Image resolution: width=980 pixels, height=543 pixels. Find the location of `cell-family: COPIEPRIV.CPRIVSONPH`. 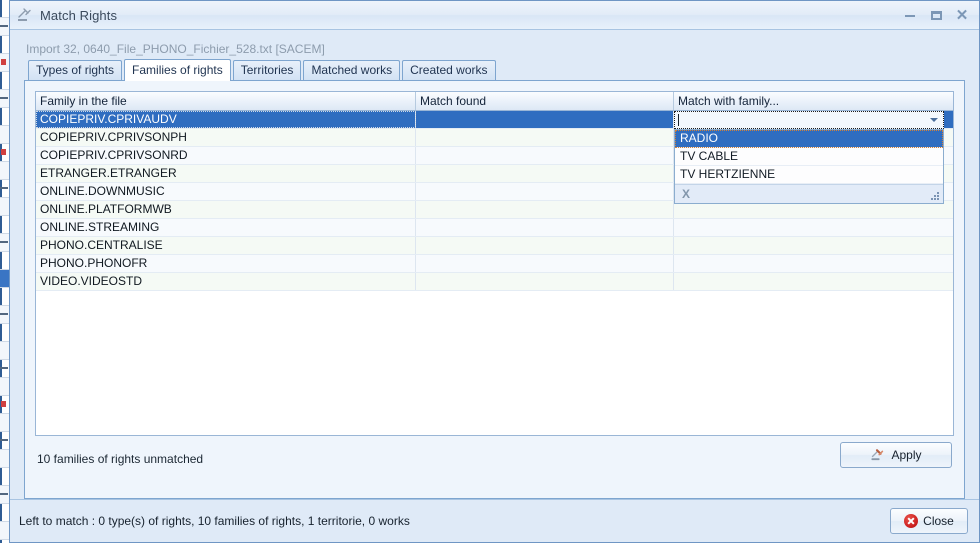

cell-family: COPIEPRIV.CPRIVSONPH is located at coordinates (226, 137).